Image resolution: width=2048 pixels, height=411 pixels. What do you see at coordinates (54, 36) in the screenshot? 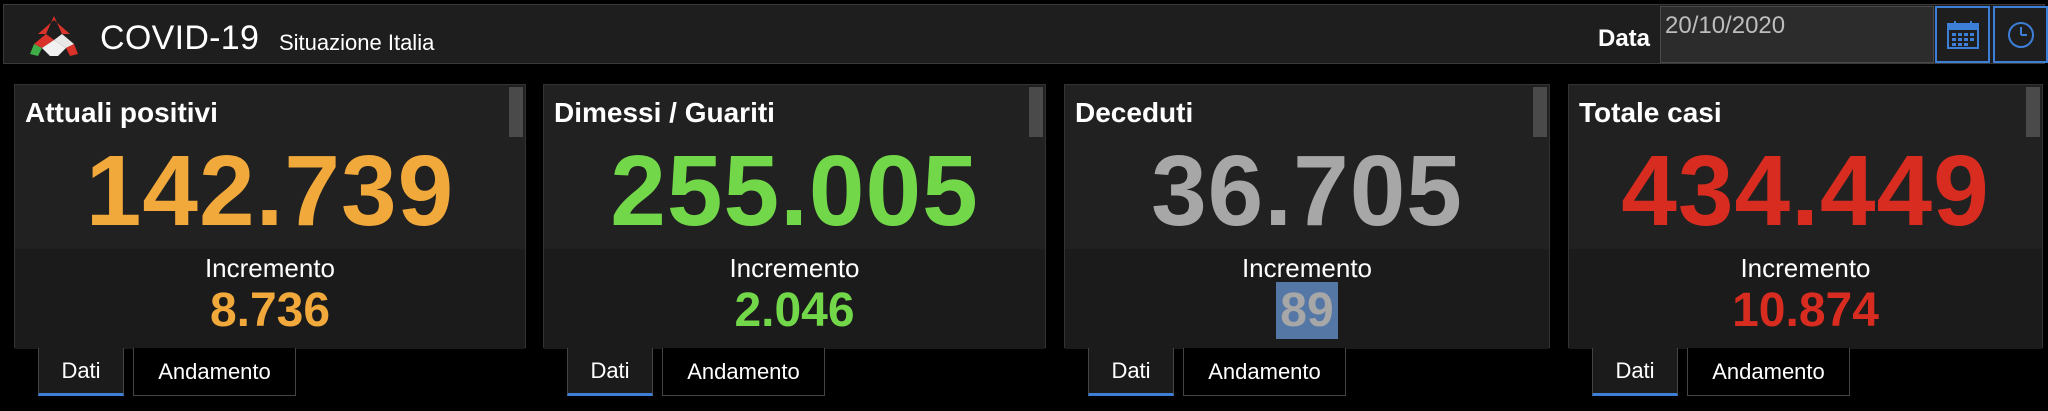
I see `italy-logo-icon` at bounding box center [54, 36].